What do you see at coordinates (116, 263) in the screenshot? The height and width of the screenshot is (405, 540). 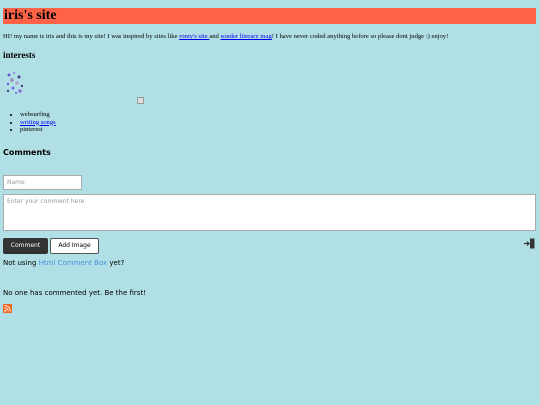 I see `not-using-suffix: yet?` at bounding box center [116, 263].